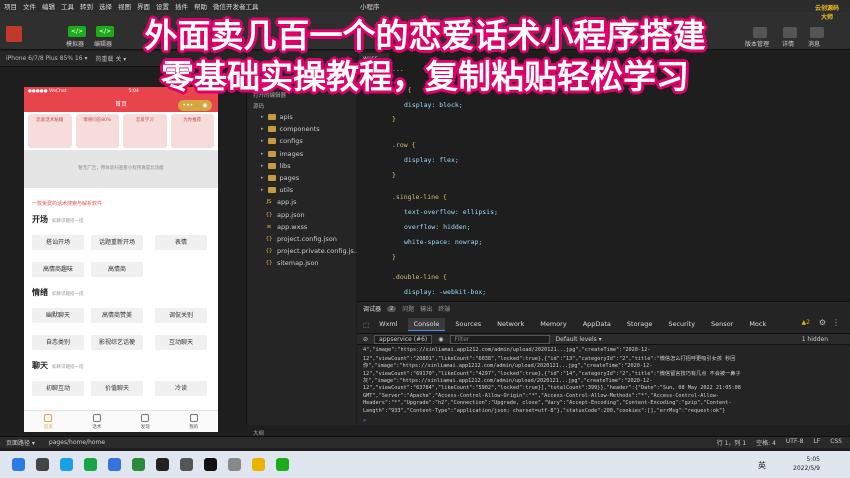 This screenshot has width=850, height=478. Describe the element at coordinates (48, 417) in the screenshot. I see `home-icon` at that location.